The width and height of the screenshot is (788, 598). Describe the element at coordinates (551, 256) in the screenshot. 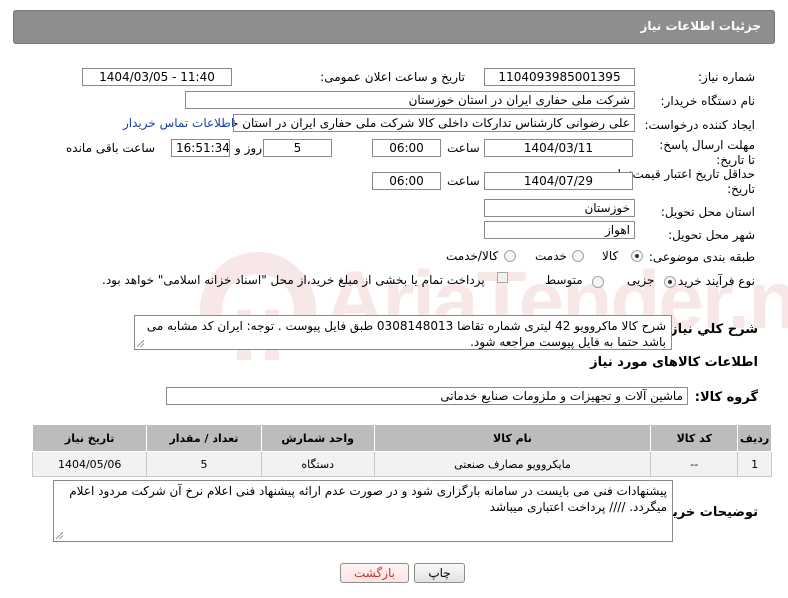

I see `category-service-label: خدمت` at that location.